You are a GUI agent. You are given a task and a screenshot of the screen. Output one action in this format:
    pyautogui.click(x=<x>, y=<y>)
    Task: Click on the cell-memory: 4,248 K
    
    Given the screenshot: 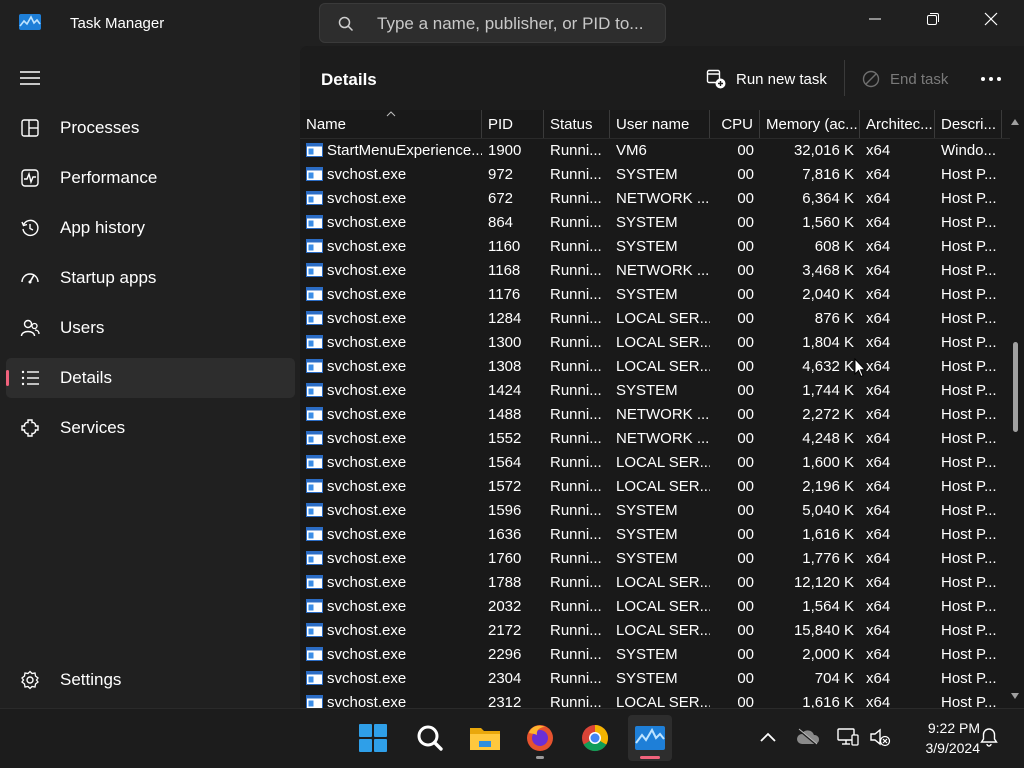 What is the action you would take?
    pyautogui.click(x=810, y=439)
    